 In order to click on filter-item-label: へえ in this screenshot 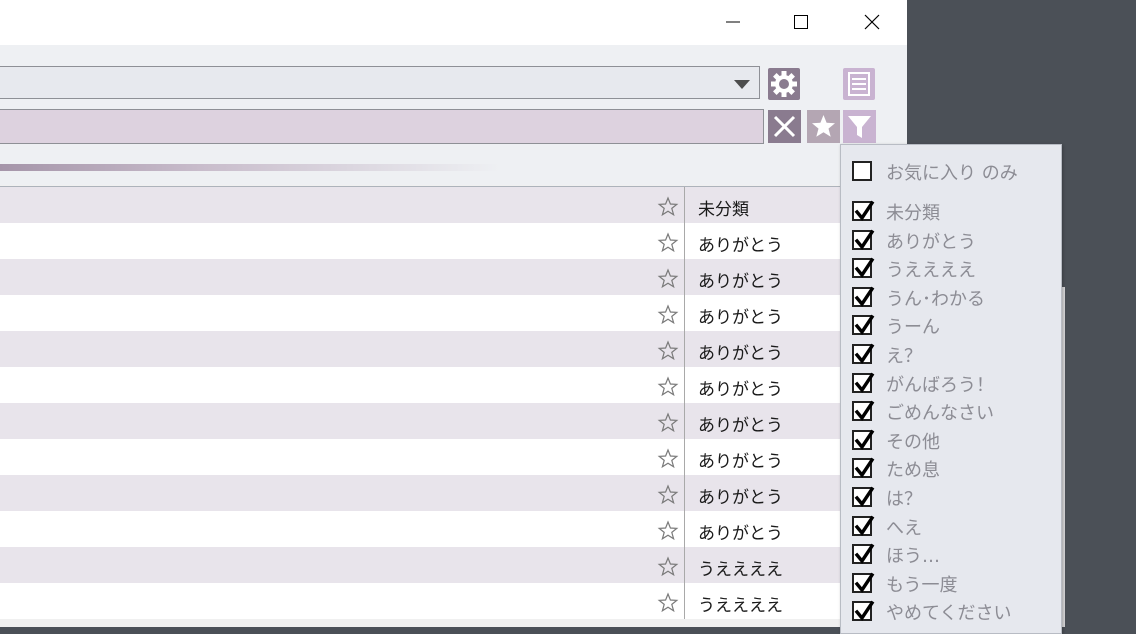, I will do `click(904, 528)`.